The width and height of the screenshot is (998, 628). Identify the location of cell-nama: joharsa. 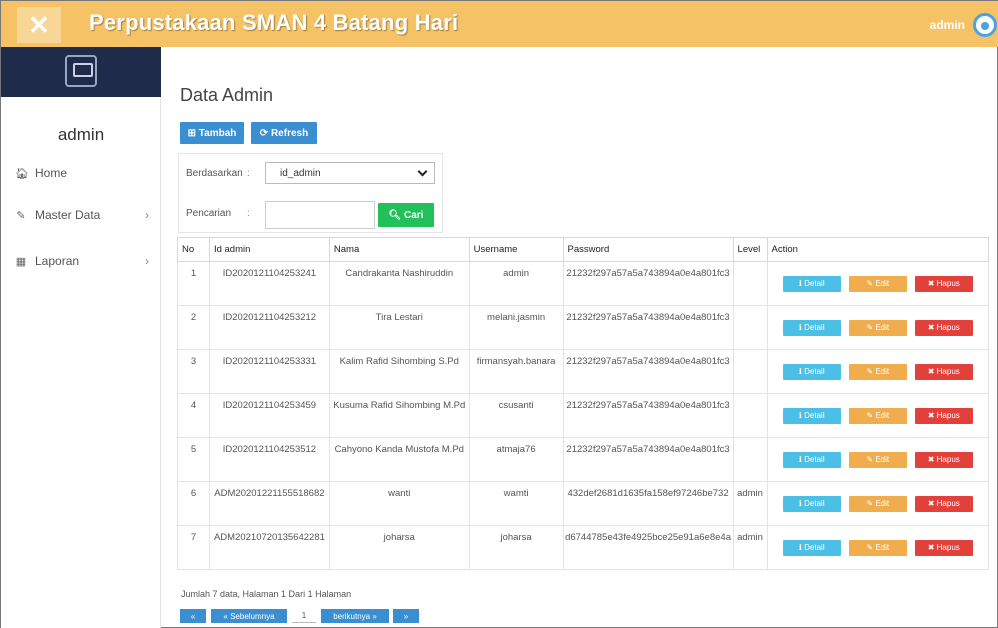
(399, 547).